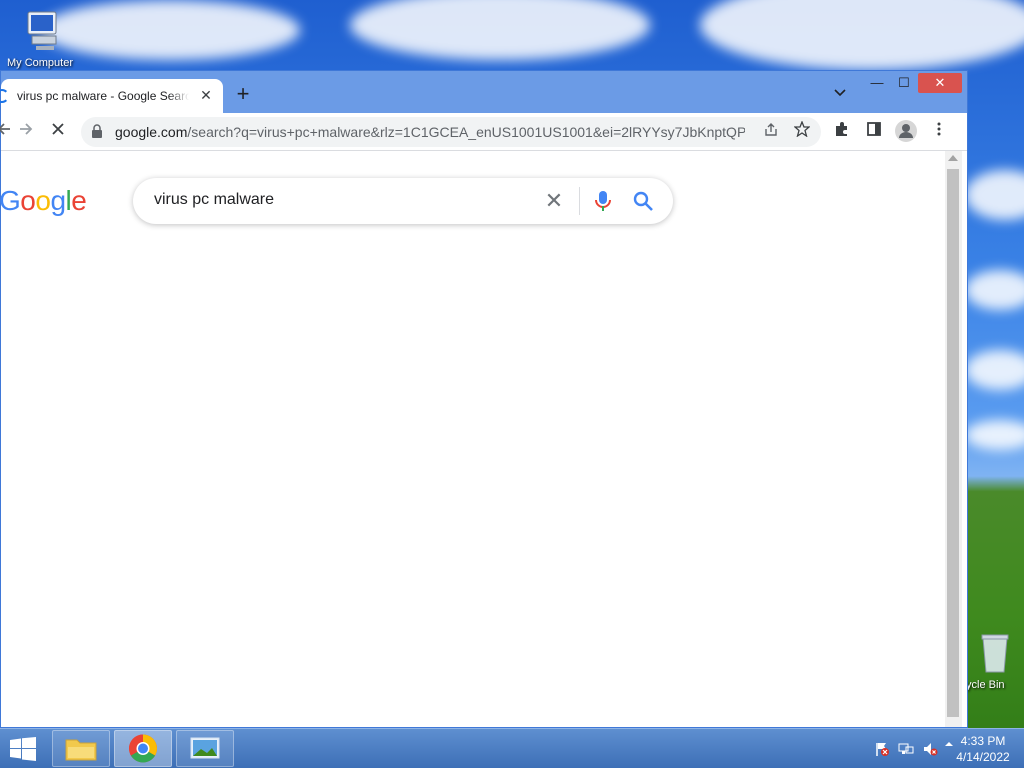 The image size is (1024, 768). I want to click on vertical-scrollbar, so click(953, 439).